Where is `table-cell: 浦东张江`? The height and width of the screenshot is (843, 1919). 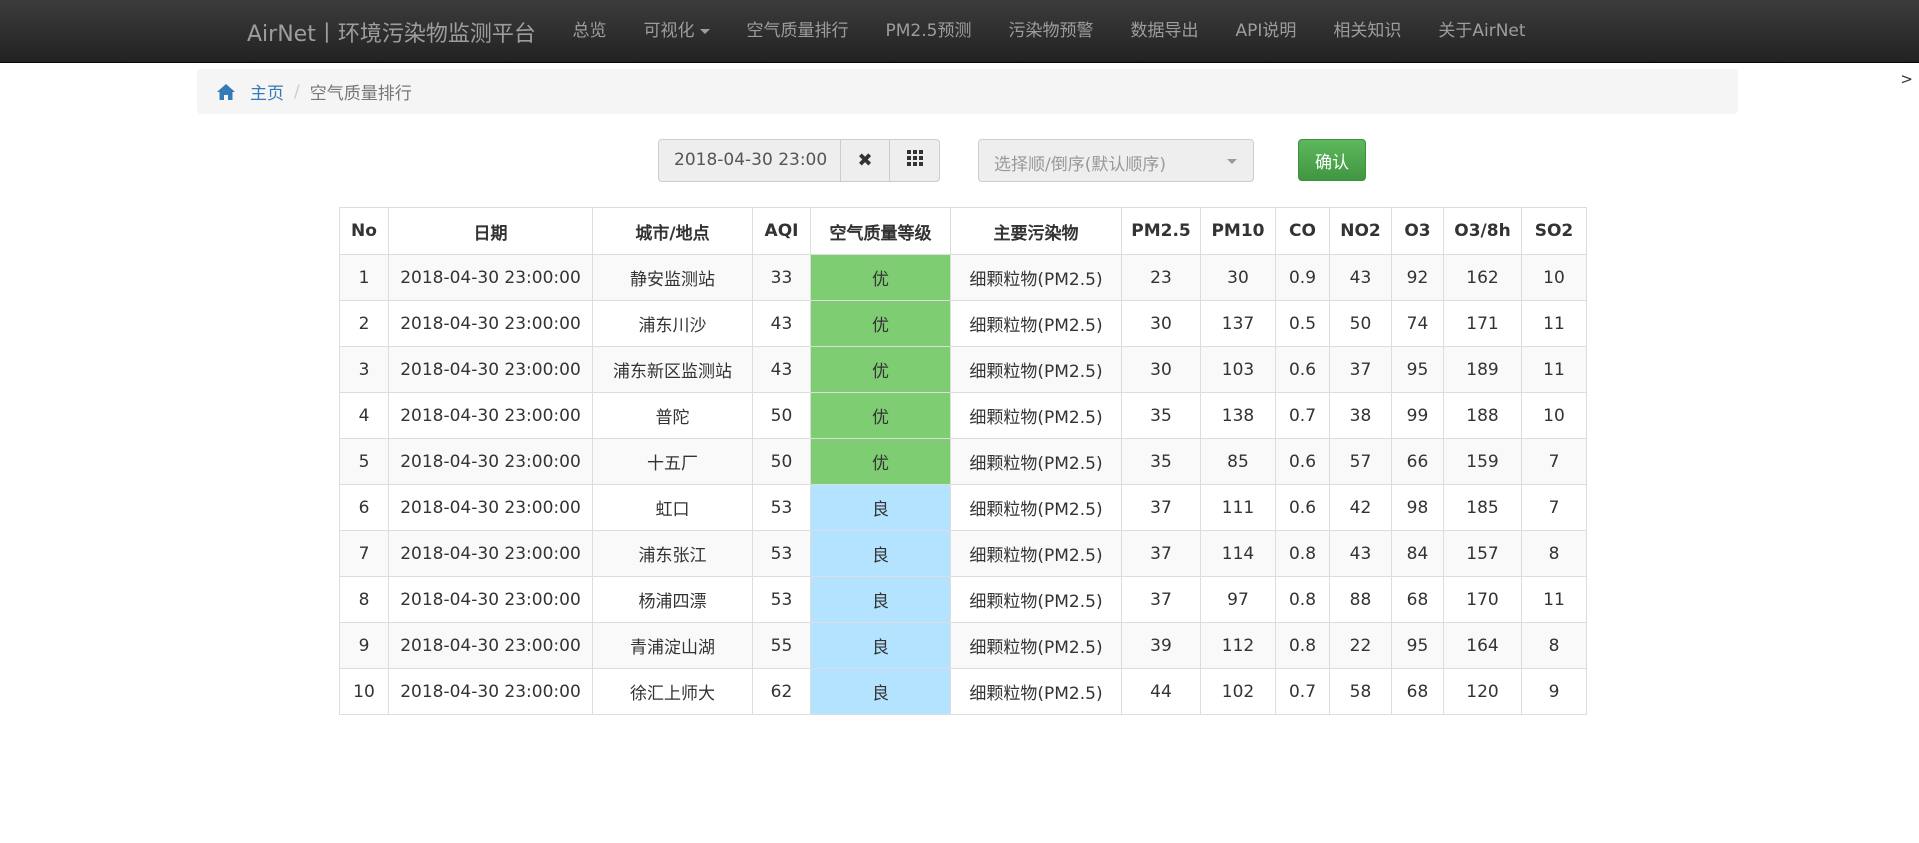
table-cell: 浦东张江 is located at coordinates (672, 553).